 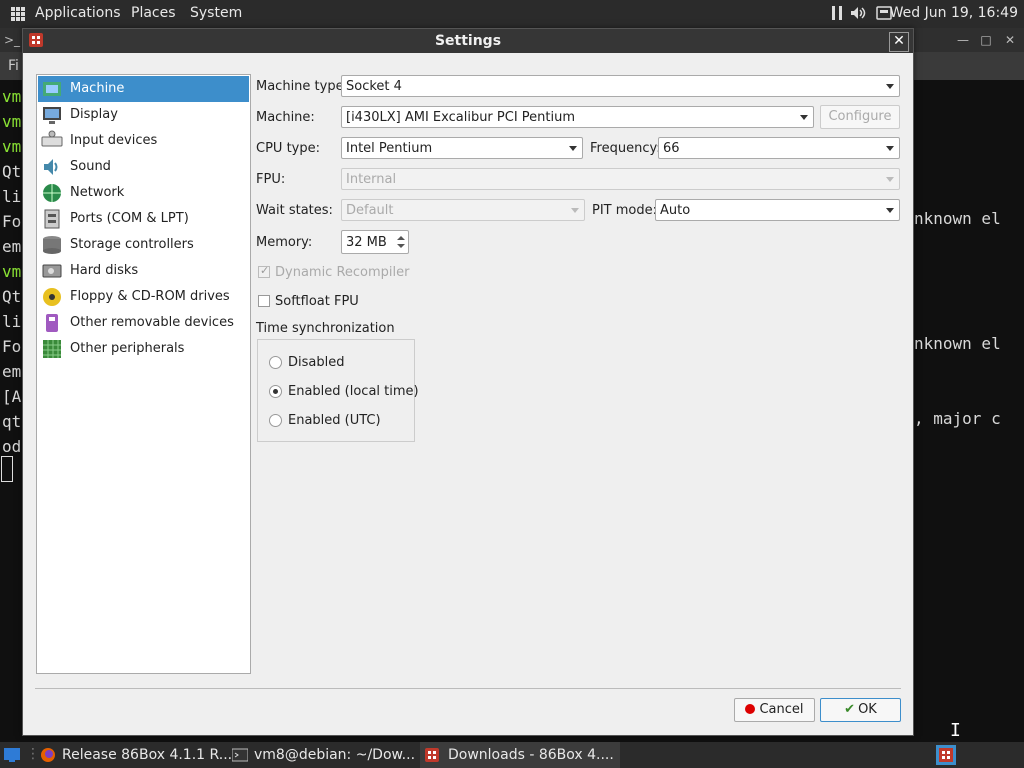 What do you see at coordinates (216, 13) in the screenshot?
I see `system-menu: System` at bounding box center [216, 13].